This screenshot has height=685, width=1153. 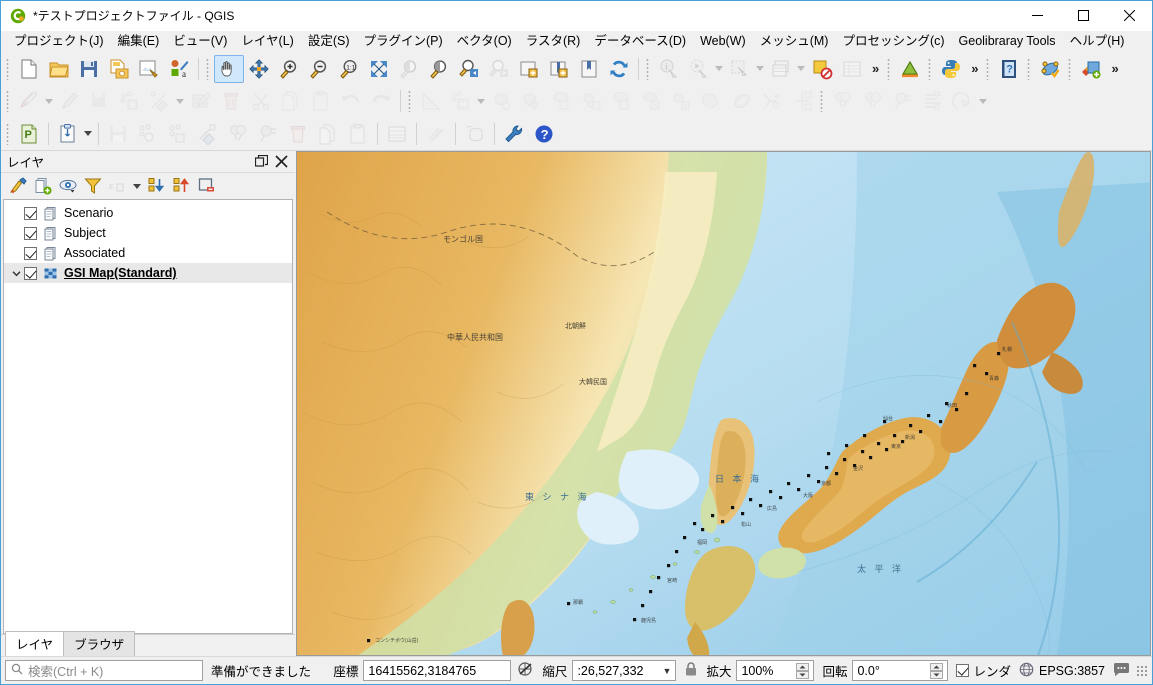 What do you see at coordinates (178, 134) in the screenshot?
I see `add-polygon-icon` at bounding box center [178, 134].